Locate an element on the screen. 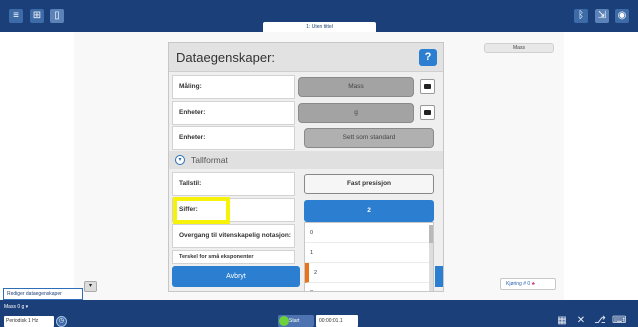 The height and width of the screenshot is (327, 638). digits-select: 2 is located at coordinates (369, 211).